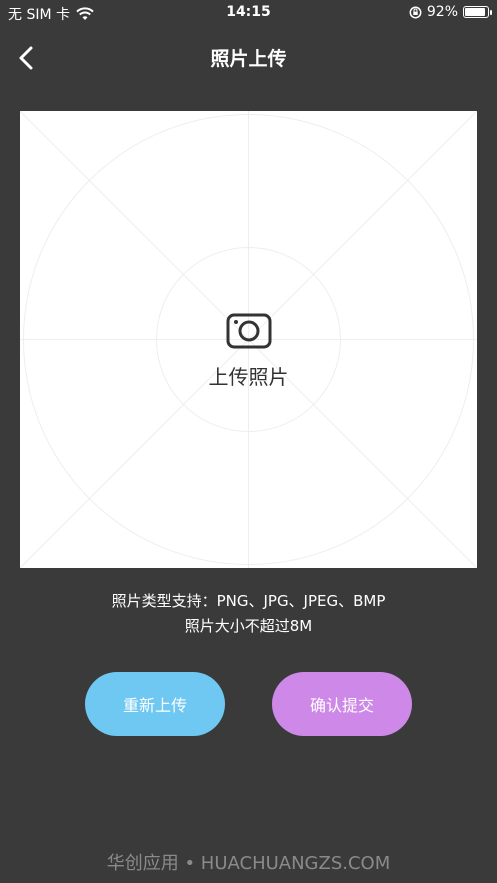  I want to click on orientation-lock-icon, so click(415, 12).